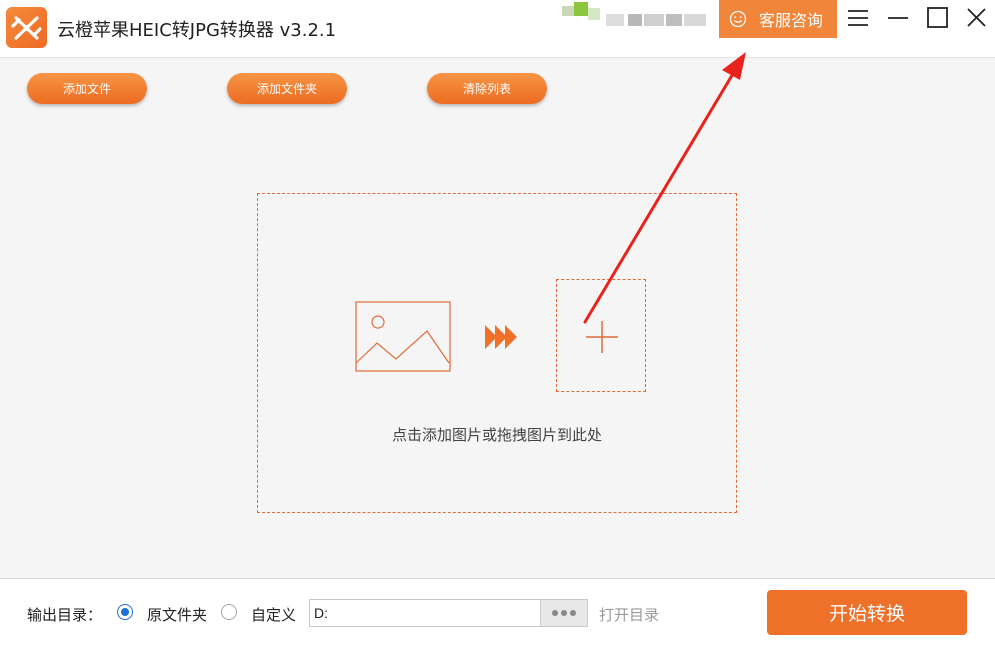 This screenshot has width=995, height=646. Describe the element at coordinates (273, 614) in the screenshot. I see `radio-custom-label: 自定义` at that location.